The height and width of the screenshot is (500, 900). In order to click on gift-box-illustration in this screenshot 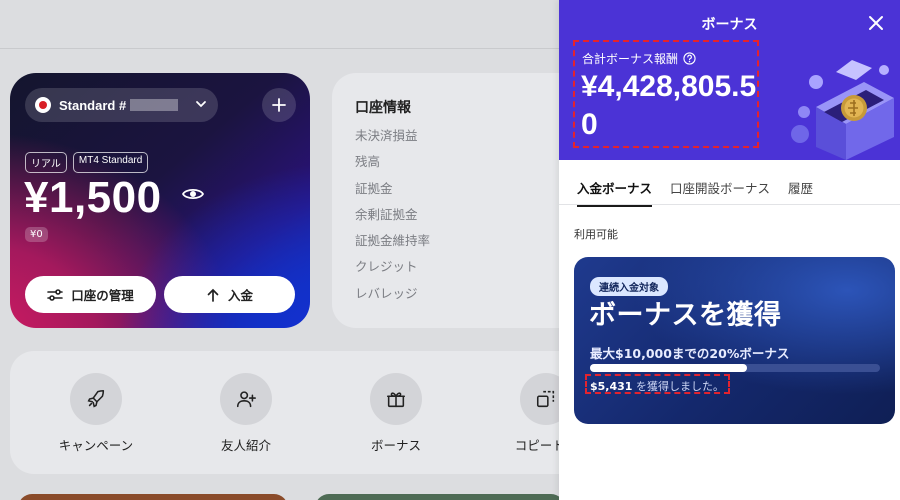, I will do `click(842, 110)`.